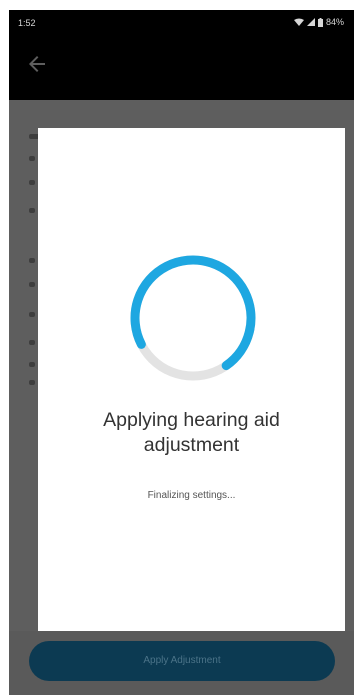 The width and height of the screenshot is (363, 697). Describe the element at coordinates (334, 22) in the screenshot. I see `battery-percent: 84%` at that location.